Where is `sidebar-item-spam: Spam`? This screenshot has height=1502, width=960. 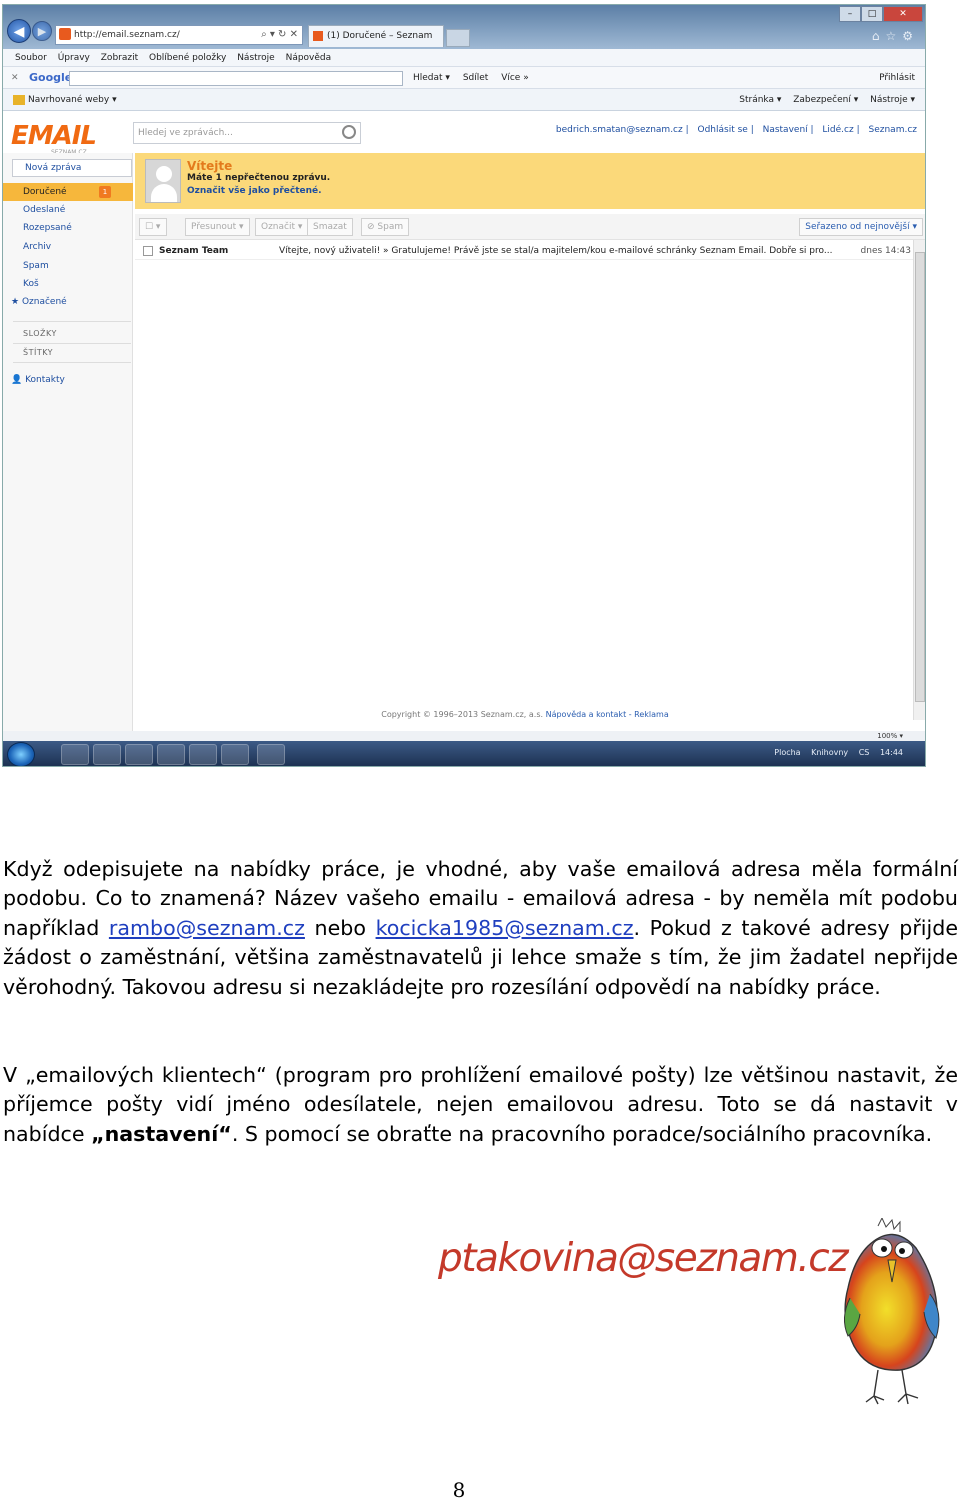
sidebar-item-spam: Spam is located at coordinates (36, 266).